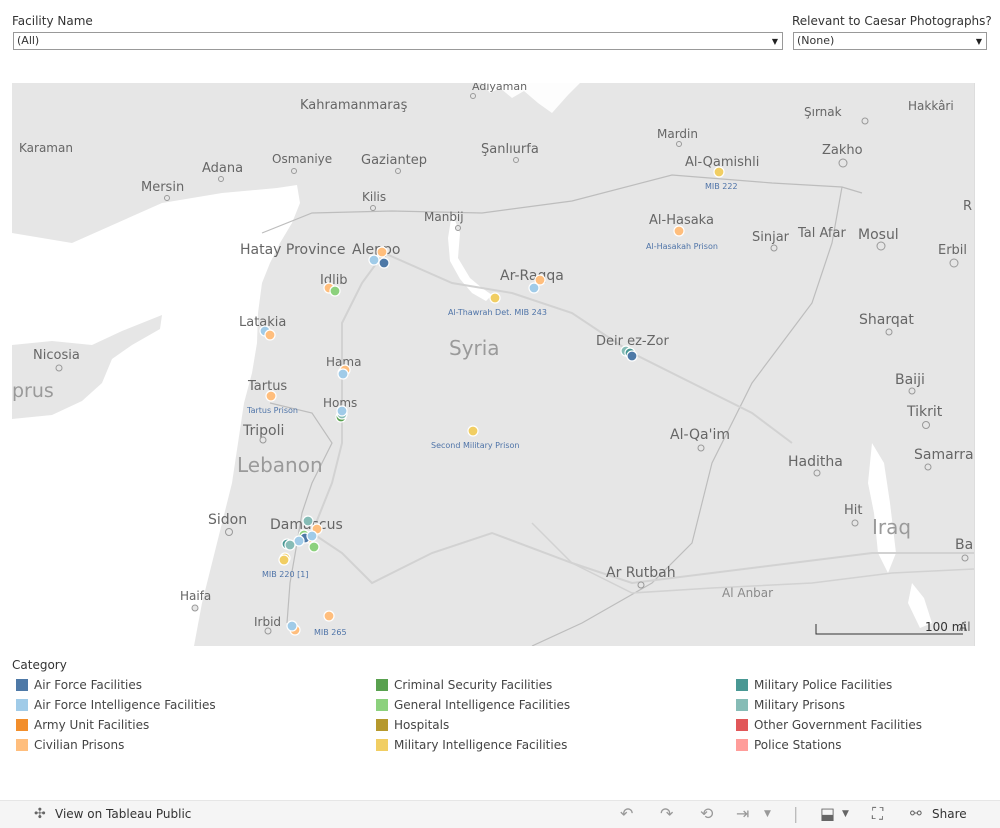 The height and width of the screenshot is (828, 1000). Describe the element at coordinates (877, 814) in the screenshot. I see `fullscreen-icon: ⛶` at that location.